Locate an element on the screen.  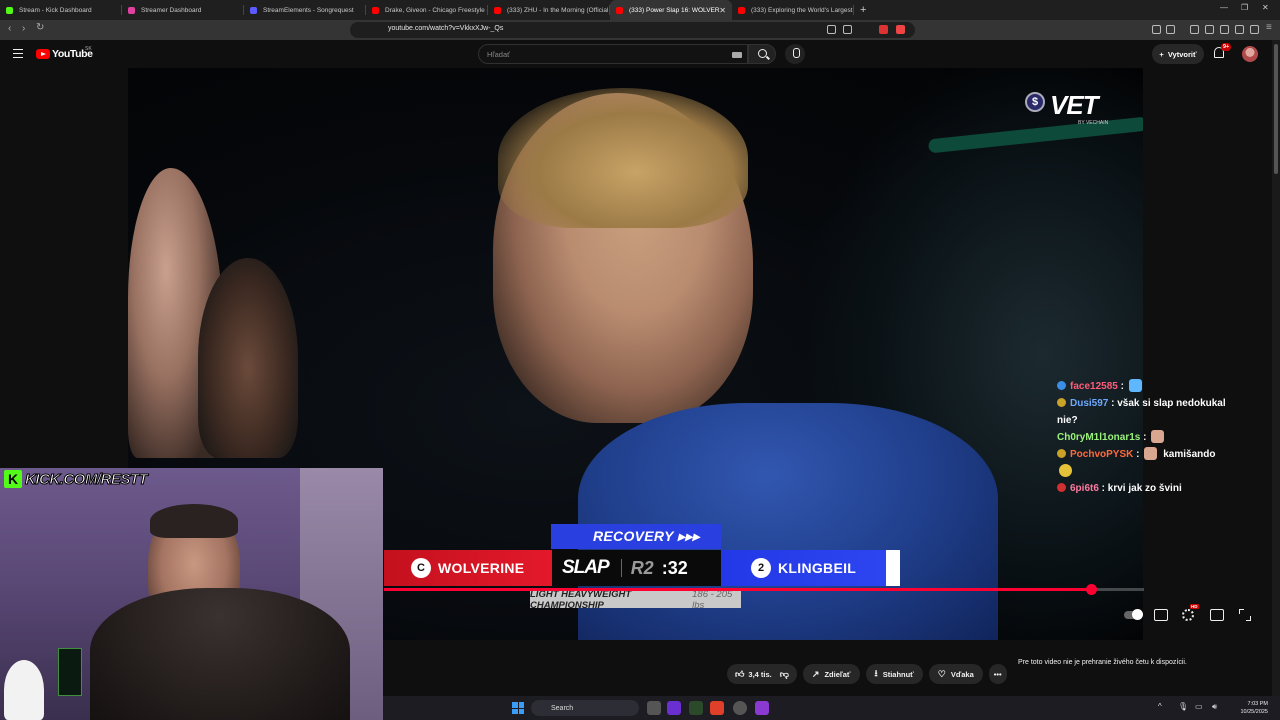
heart-dollar-icon: ♡ is located at coordinates (941, 673).